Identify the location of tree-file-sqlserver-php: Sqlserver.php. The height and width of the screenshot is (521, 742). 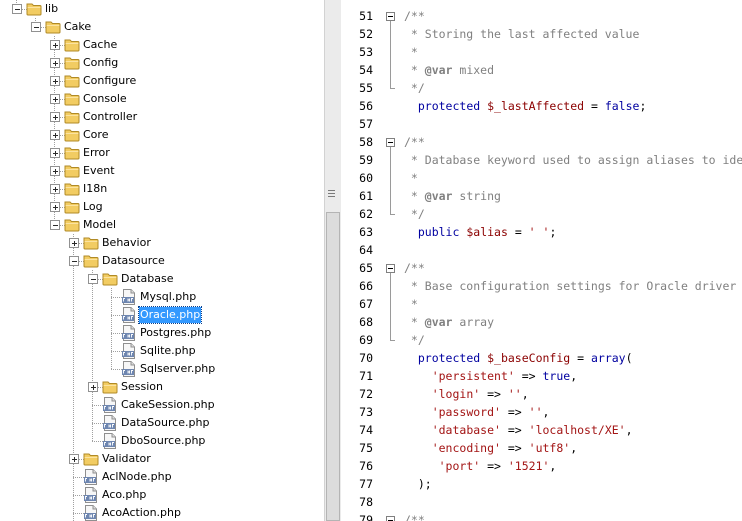
(162, 369).